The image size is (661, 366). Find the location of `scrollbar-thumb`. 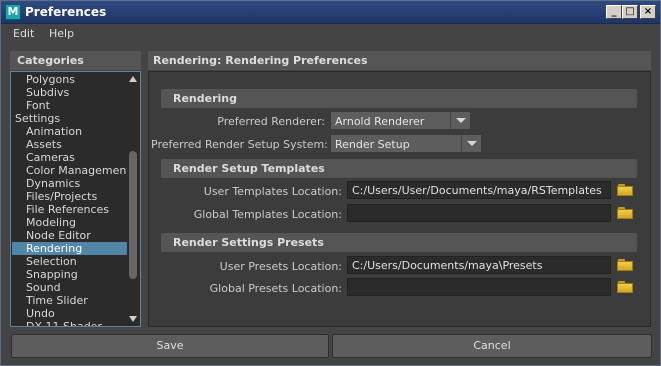

scrollbar-thumb is located at coordinates (133, 215).